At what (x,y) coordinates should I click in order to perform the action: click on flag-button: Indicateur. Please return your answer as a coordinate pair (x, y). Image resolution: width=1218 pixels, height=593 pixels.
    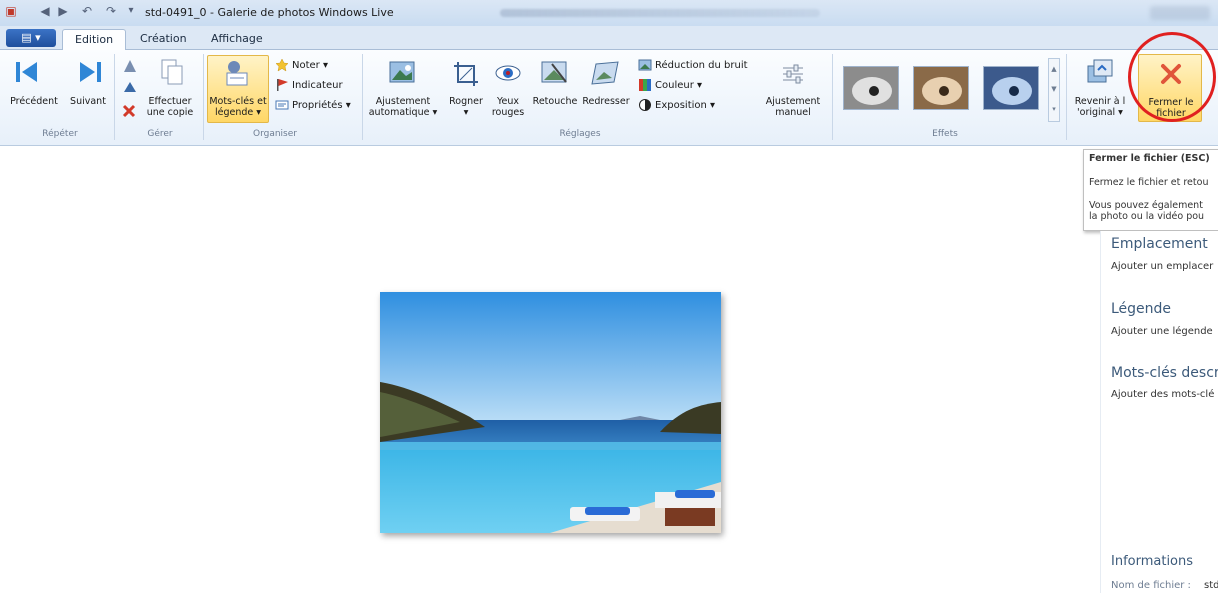
    Looking at the image, I should click on (317, 85).